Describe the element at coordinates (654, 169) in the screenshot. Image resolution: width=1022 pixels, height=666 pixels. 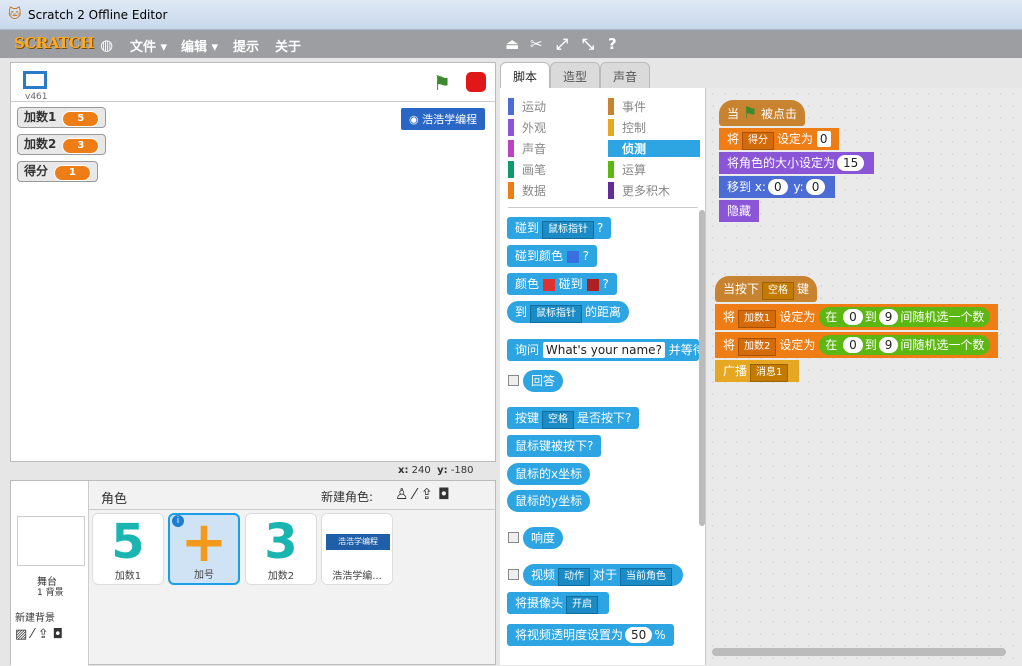
I see `category-operators: 运算` at that location.